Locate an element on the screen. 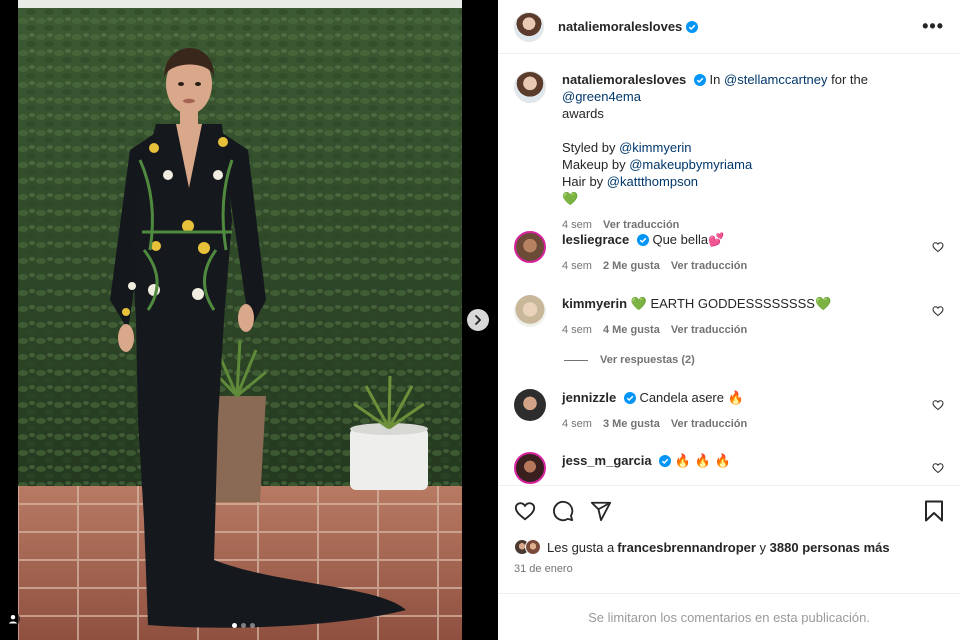 The width and height of the screenshot is (960, 640). chevron-right-icon is located at coordinates (478, 320).